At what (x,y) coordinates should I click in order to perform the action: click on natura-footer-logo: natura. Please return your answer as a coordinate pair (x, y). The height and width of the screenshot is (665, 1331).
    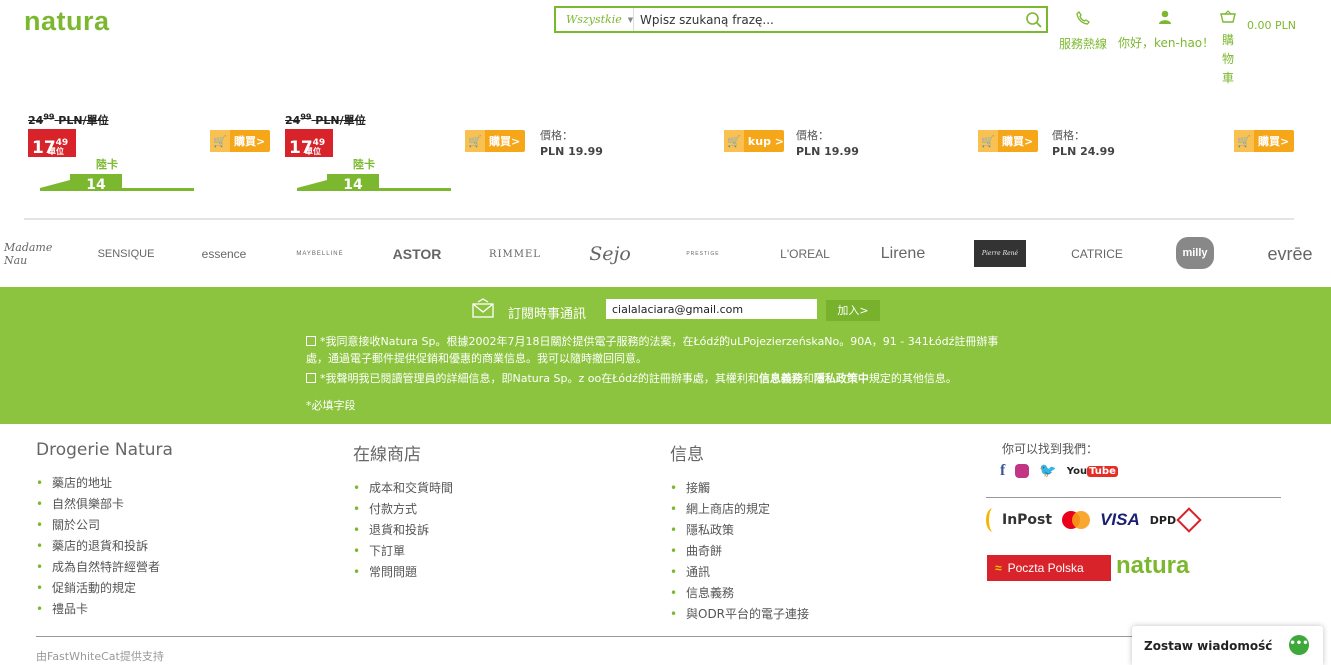
    Looking at the image, I should click on (1153, 565).